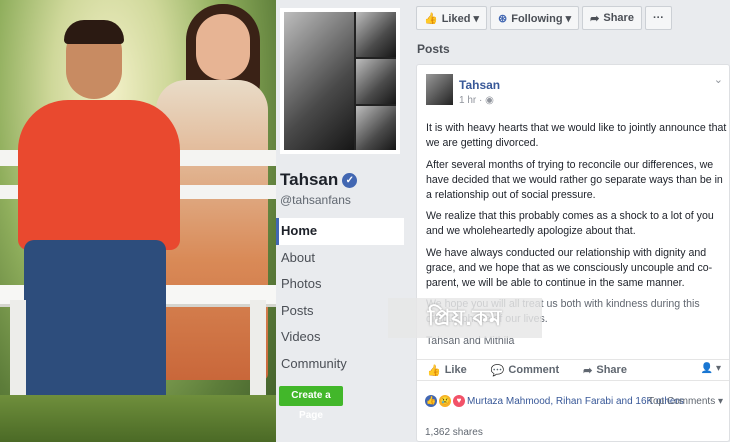 Image resolution: width=730 pixels, height=442 pixels. What do you see at coordinates (718, 79) in the screenshot?
I see `post-options-chevron-icon: ⌄` at bounding box center [718, 79].